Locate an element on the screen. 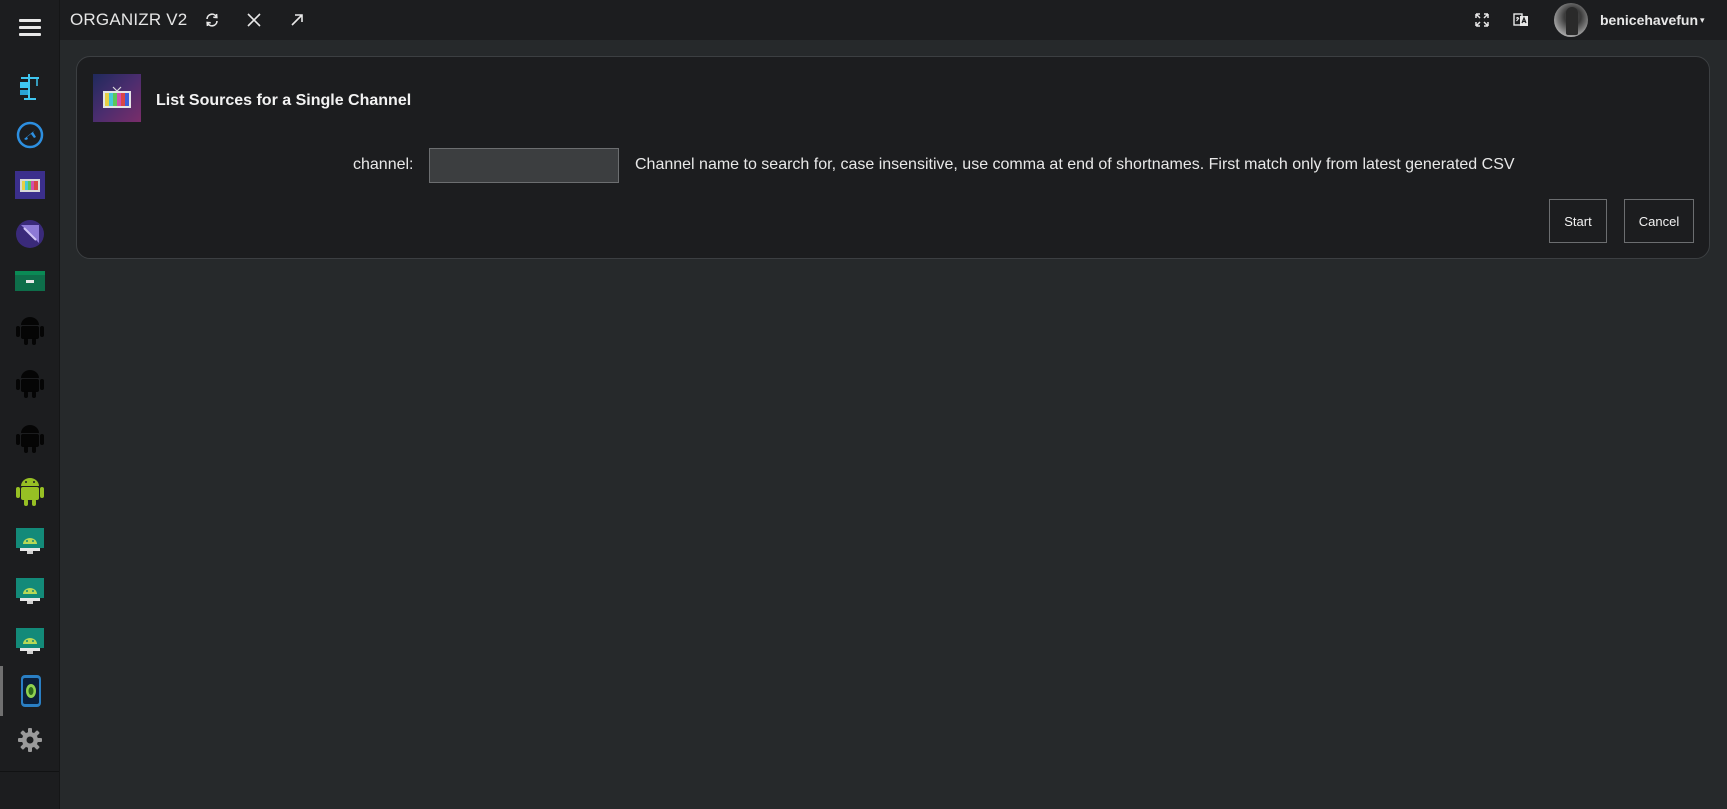 The width and height of the screenshot is (1727, 809). refresh-icon is located at coordinates (212, 20).